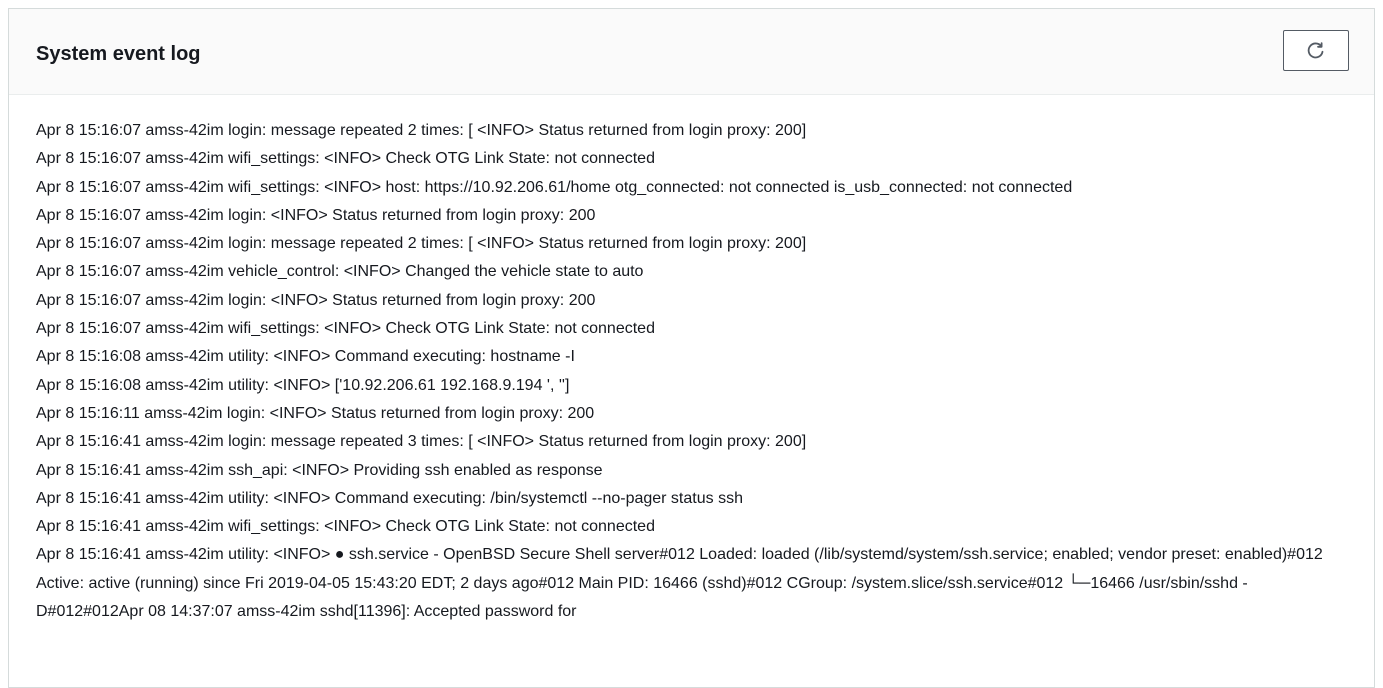 The width and height of the screenshot is (1383, 688). What do you see at coordinates (118, 54) in the screenshot?
I see `panel-title: System event log` at bounding box center [118, 54].